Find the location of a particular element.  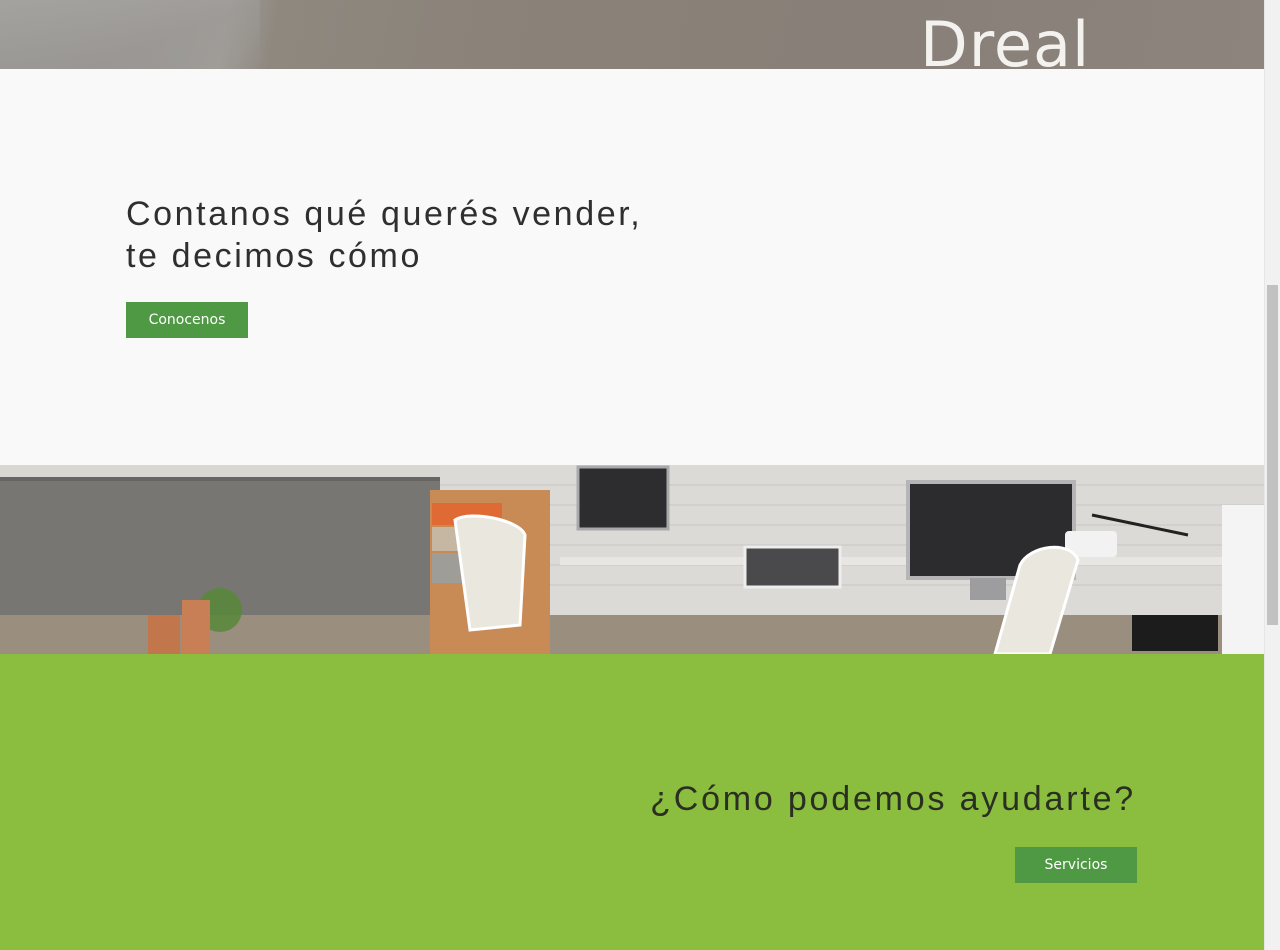

hero-shadow is located at coordinates (130, 34).